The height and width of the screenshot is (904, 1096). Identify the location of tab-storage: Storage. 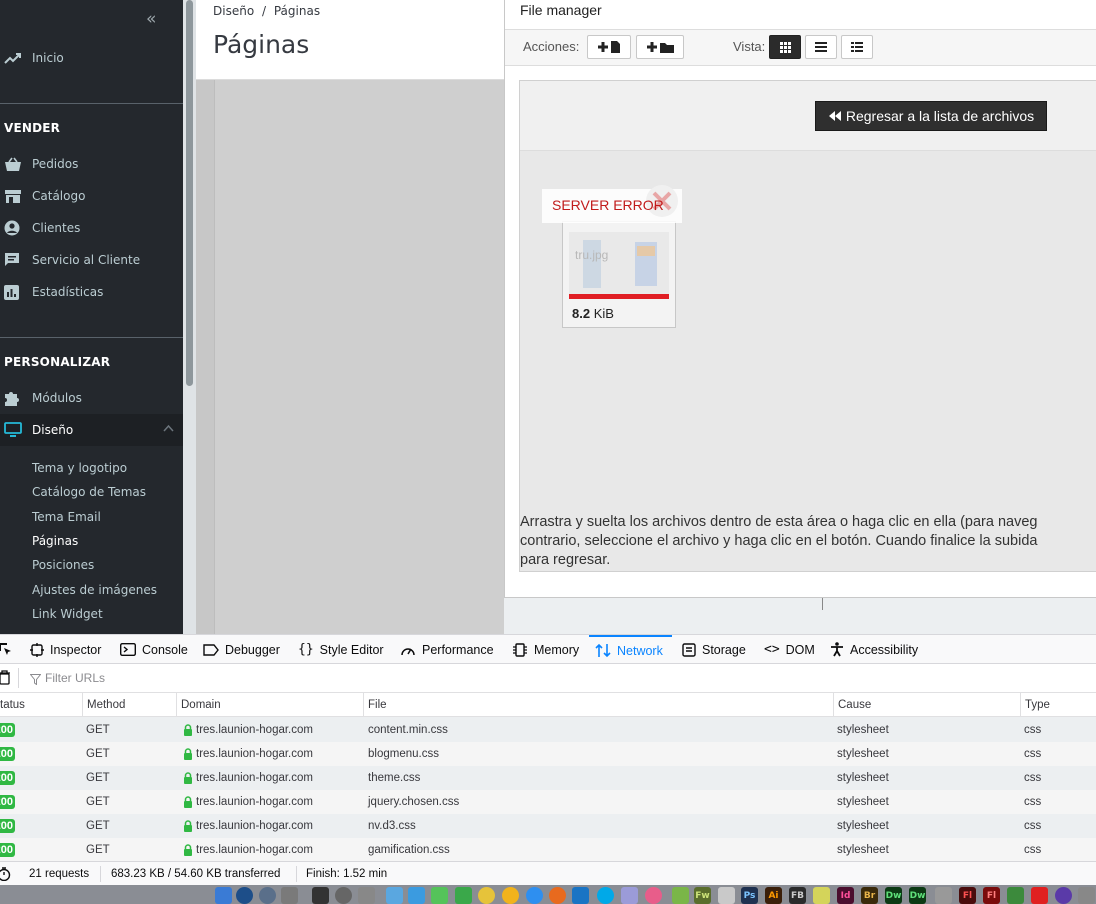
(714, 649).